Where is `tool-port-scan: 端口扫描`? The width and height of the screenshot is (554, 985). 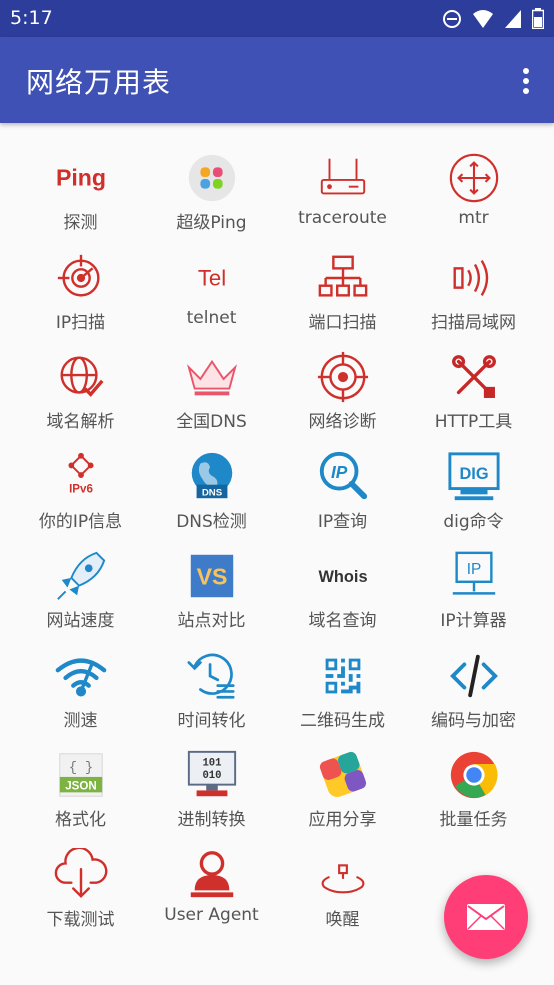 tool-port-scan: 端口扫描 is located at coordinates (342, 300).